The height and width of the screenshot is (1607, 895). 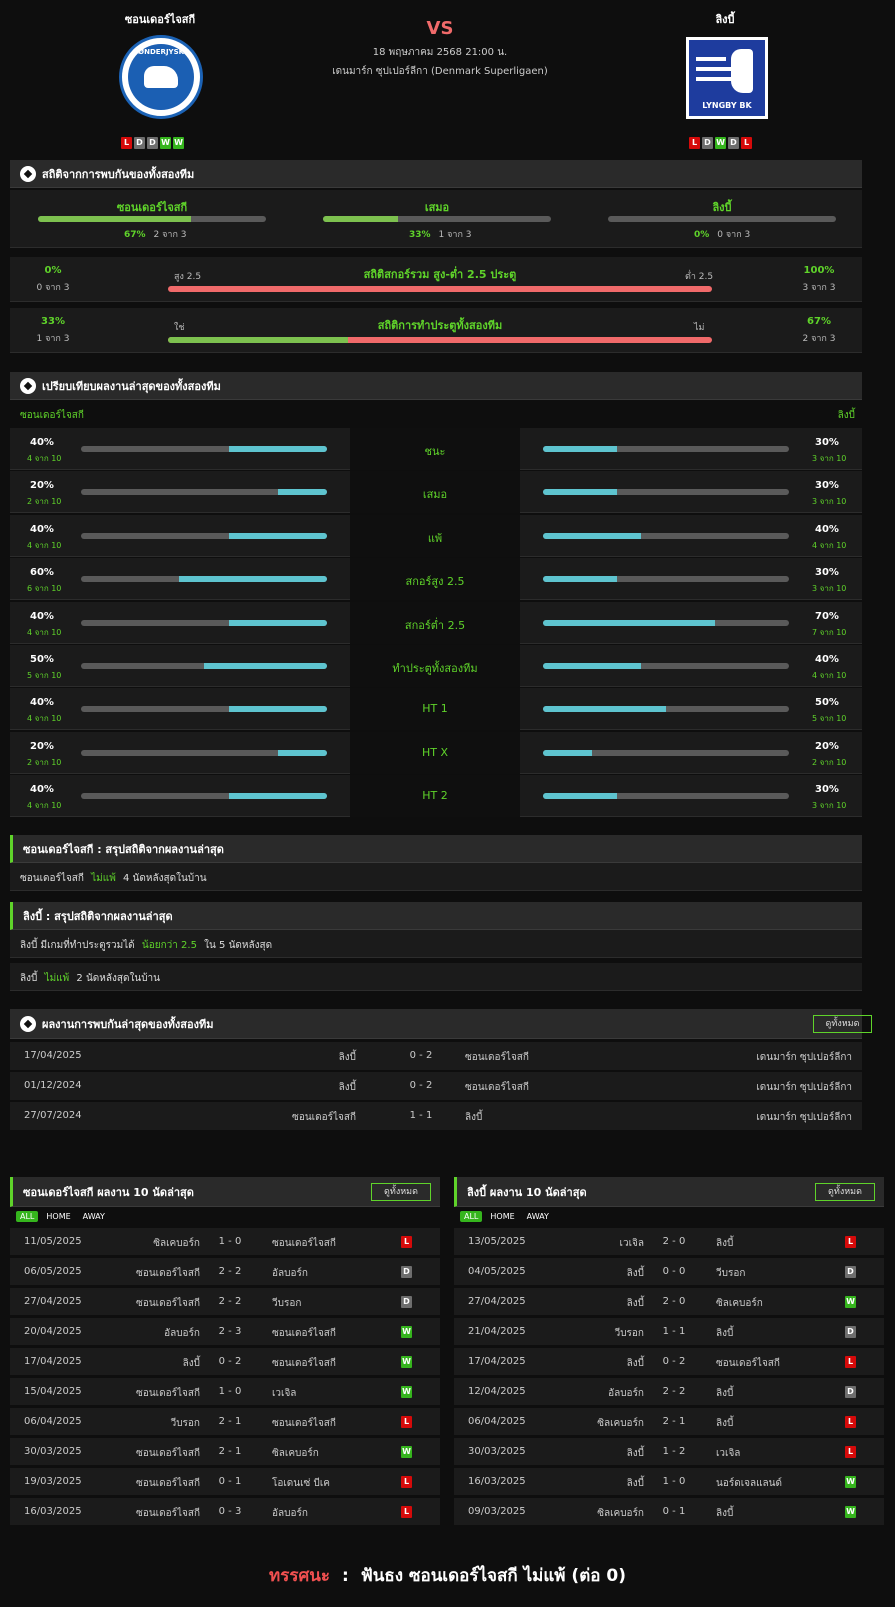 I want to click on recent-match-row: 30/03/2025 ลิงบี้ 1 - 2 เวเจิล L, so click(x=669, y=1452).